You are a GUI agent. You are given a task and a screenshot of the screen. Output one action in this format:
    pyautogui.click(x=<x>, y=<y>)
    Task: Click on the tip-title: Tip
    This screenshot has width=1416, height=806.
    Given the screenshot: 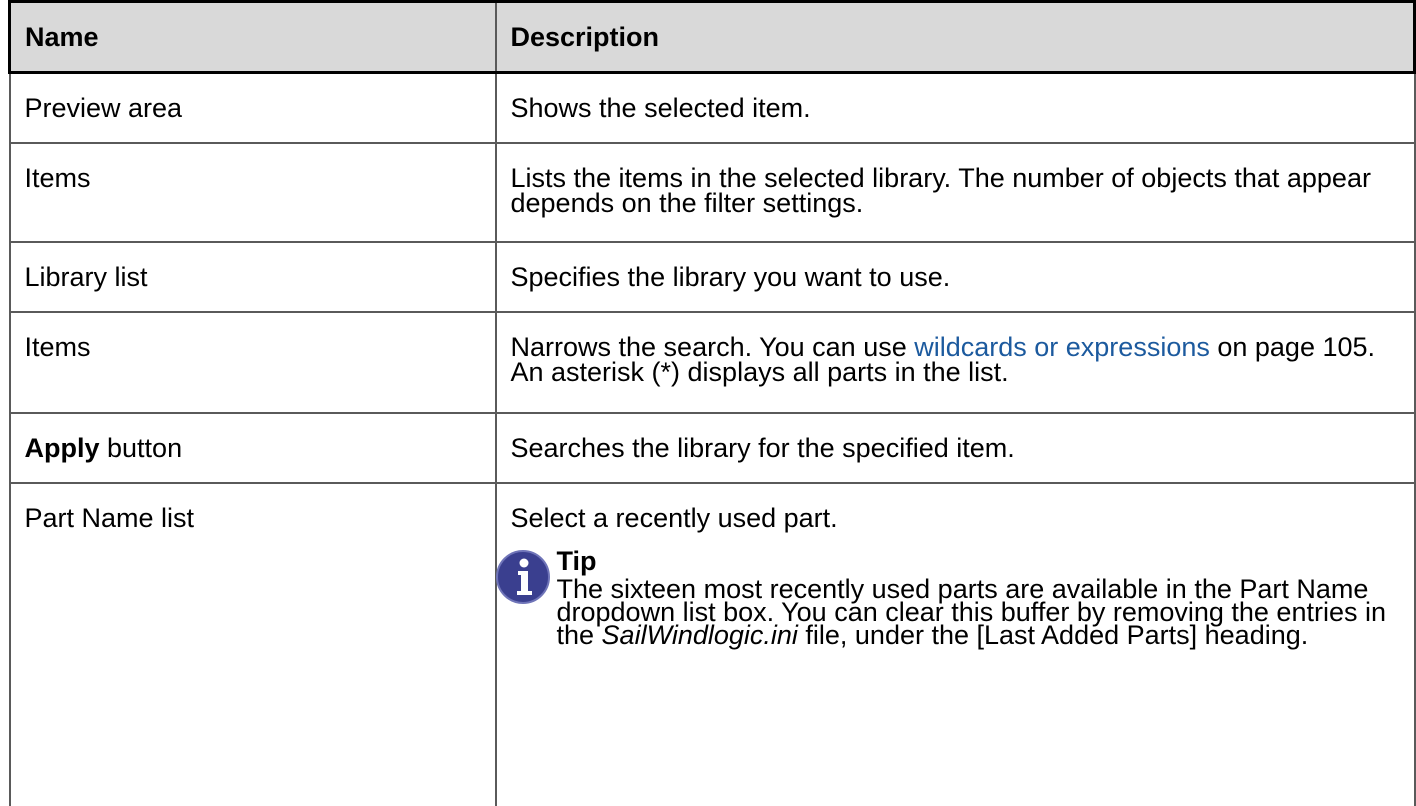 What is the action you would take?
    pyautogui.click(x=576, y=561)
    